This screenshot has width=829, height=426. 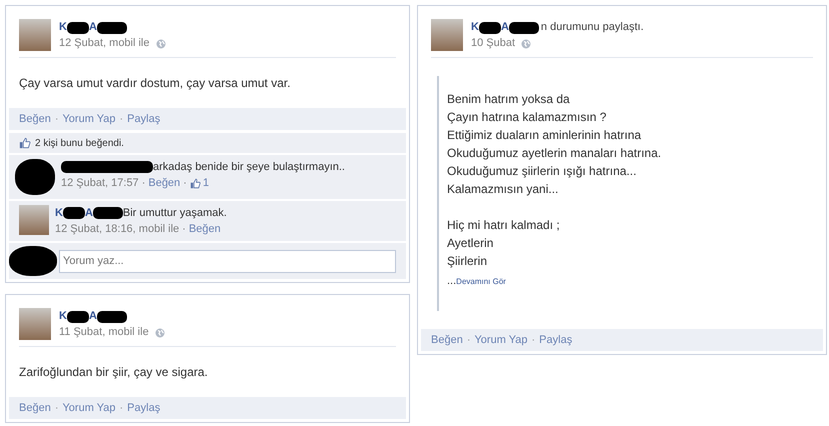 I want to click on post-meta: 10 Şubat, so click(x=493, y=43).